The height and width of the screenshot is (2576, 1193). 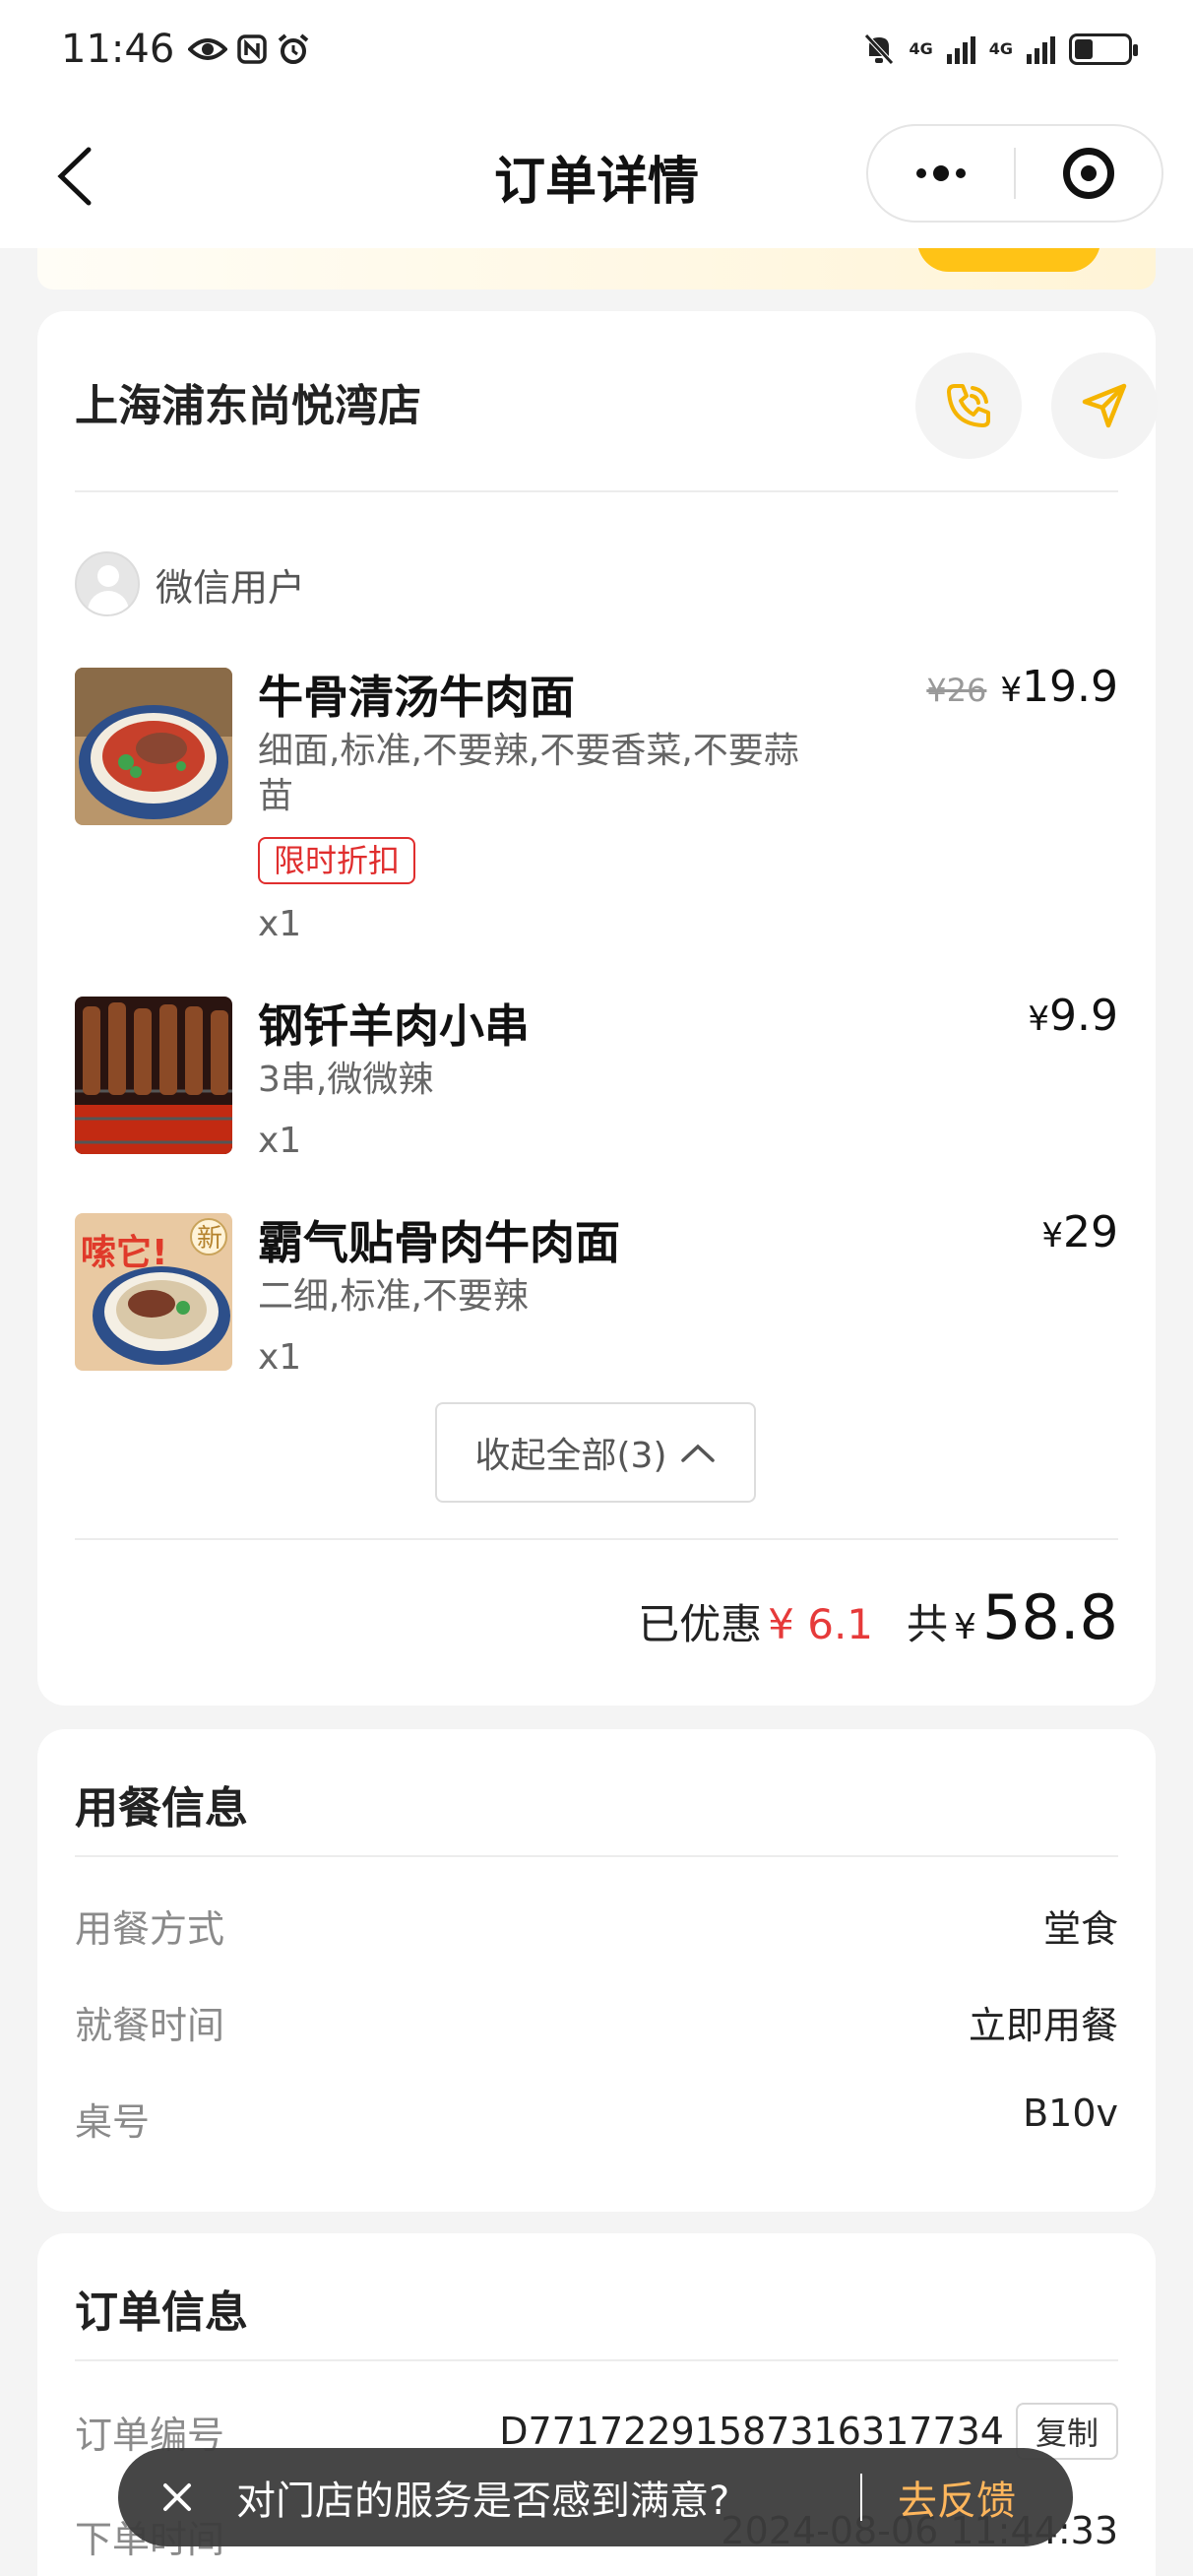 What do you see at coordinates (483, 2501) in the screenshot?
I see `toast-message: 对门店的服务是否感到满意?` at bounding box center [483, 2501].